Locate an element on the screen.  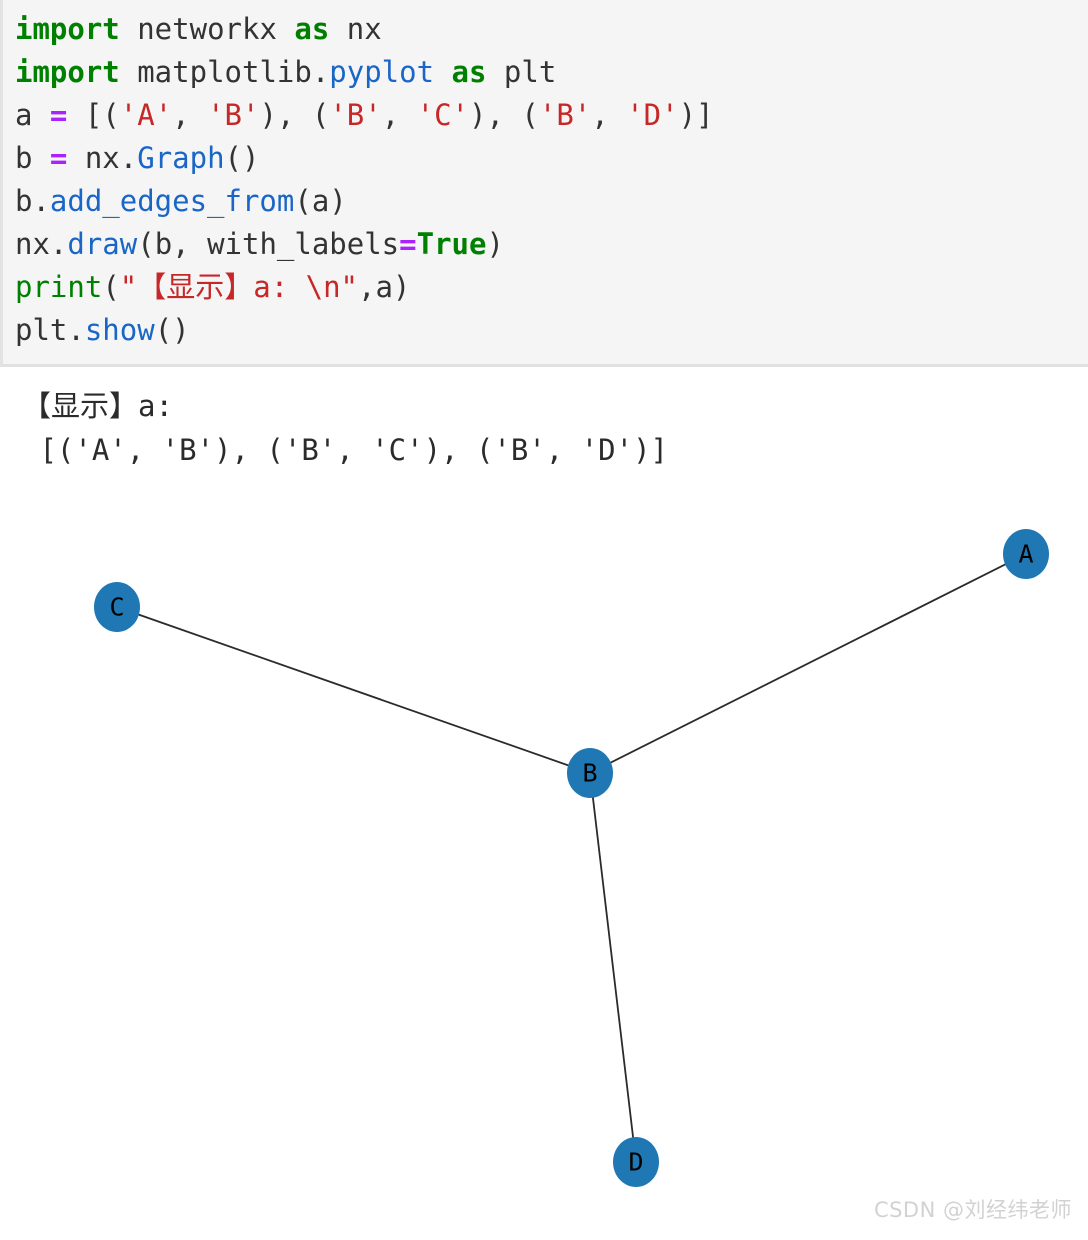
code-token: (b, with_labels is located at coordinates (268, 244).